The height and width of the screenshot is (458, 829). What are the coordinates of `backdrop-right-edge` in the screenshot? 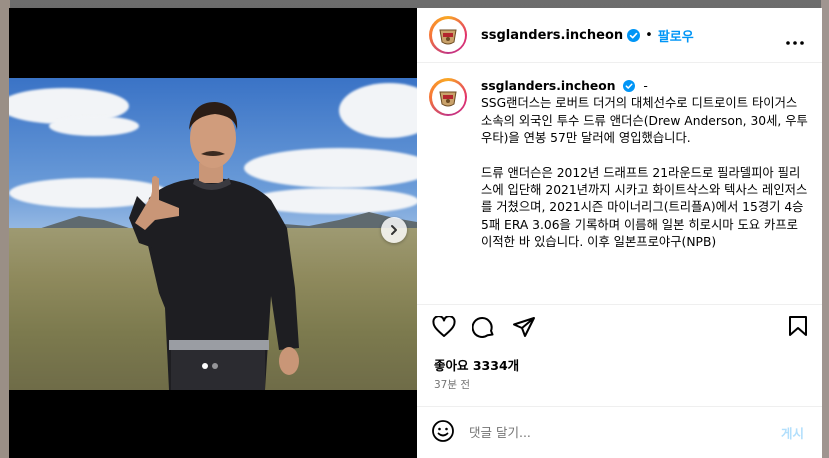 It's located at (825, 229).